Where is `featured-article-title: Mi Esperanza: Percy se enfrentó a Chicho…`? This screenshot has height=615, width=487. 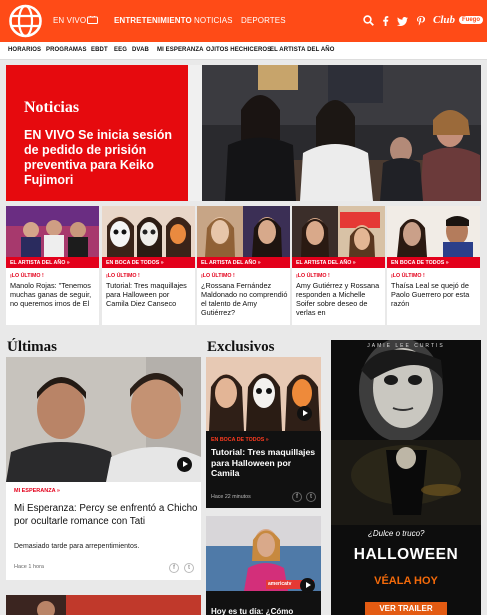
featured-article-title: Mi Esperanza: Percy se enfrentó a Chicho… is located at coordinates (106, 515).